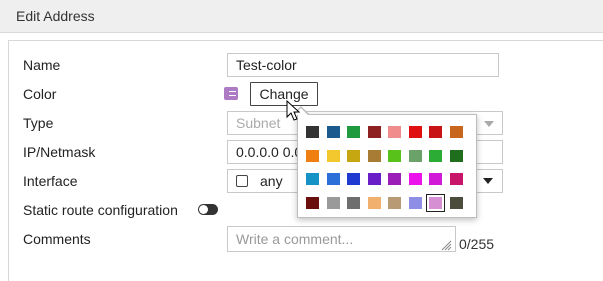  What do you see at coordinates (42, 65) in the screenshot?
I see `name-label: Name` at bounding box center [42, 65].